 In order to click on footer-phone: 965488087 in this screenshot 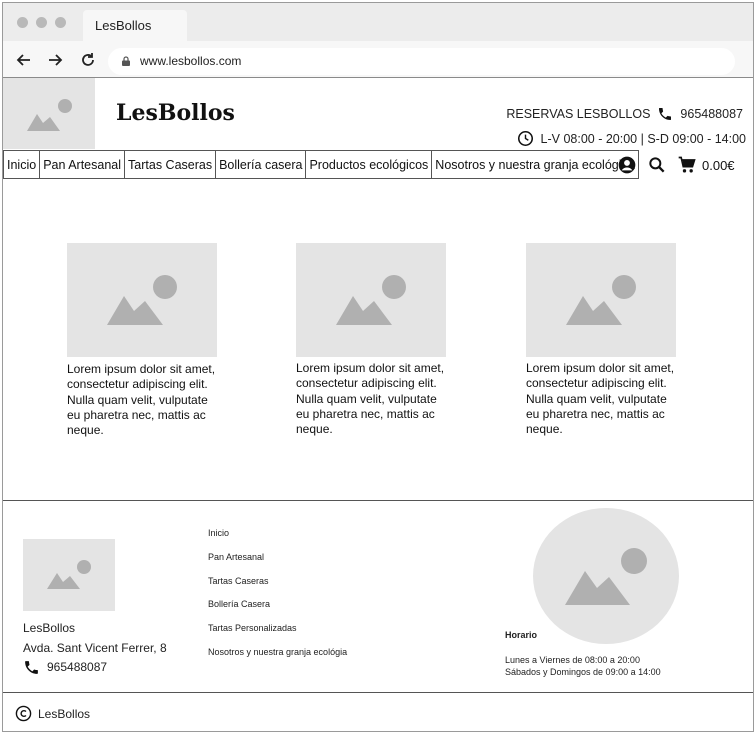, I will do `click(77, 668)`.